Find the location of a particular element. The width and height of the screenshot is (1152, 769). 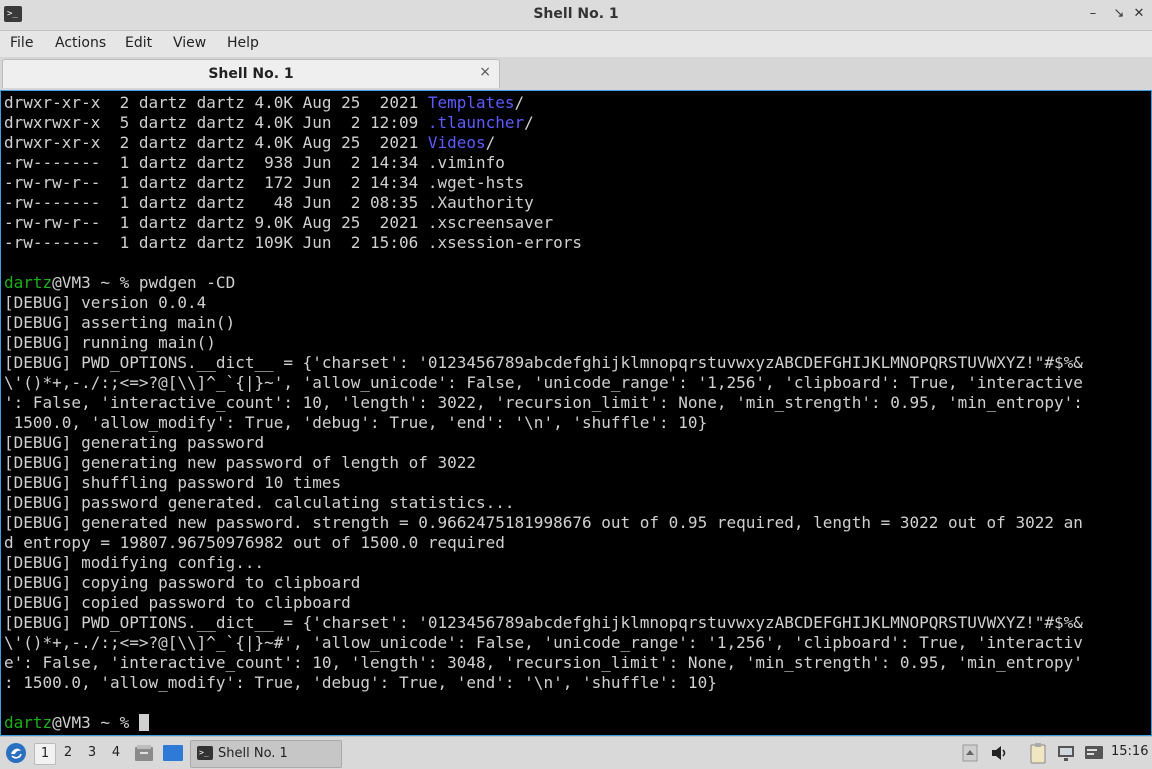

terminal-text: [DEBUG] running main() is located at coordinates (110, 342).